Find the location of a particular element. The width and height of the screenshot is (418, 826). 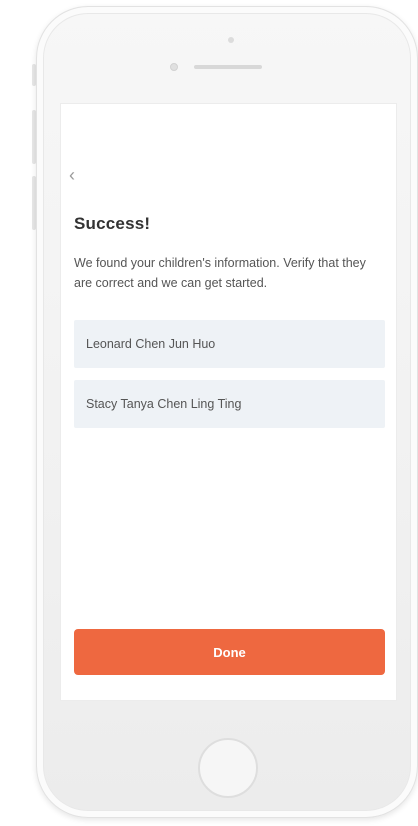

front-sensor-icon is located at coordinates (174, 67).